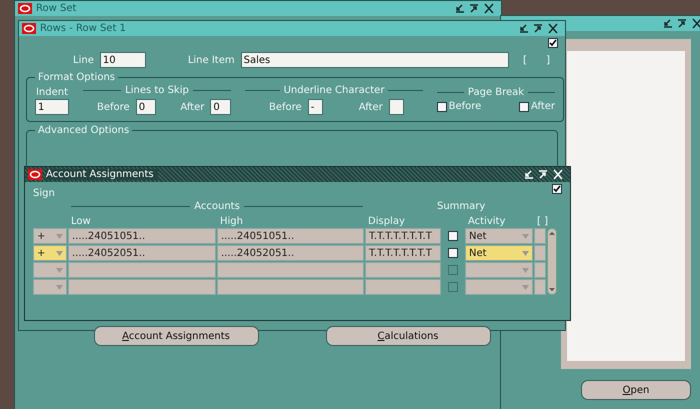 This screenshot has height=409, width=700. What do you see at coordinates (83, 130) in the screenshot?
I see `group-legend: Advanced Options` at bounding box center [83, 130].